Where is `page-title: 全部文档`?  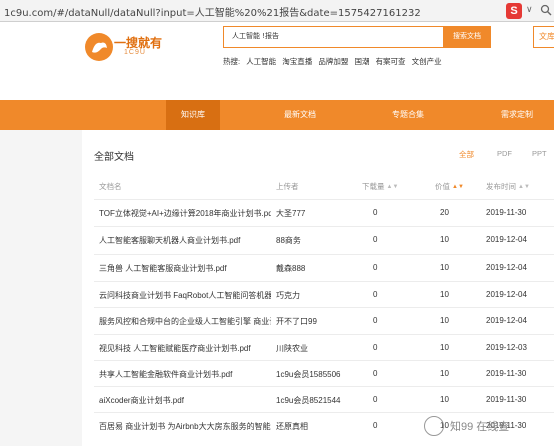 page-title: 全部文档 is located at coordinates (114, 157).